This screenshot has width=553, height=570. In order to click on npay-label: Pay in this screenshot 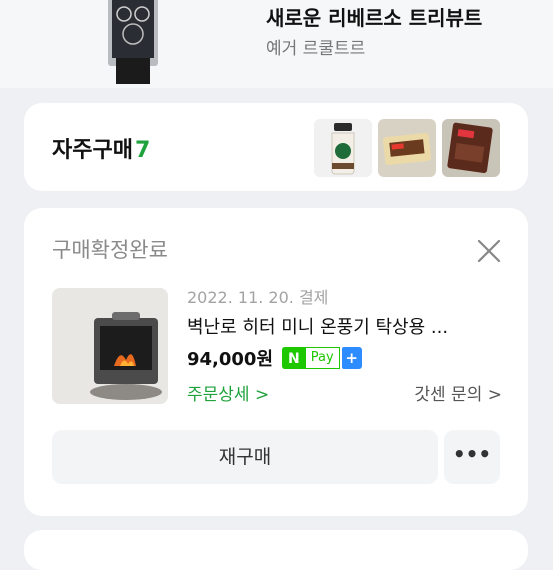, I will do `click(322, 358)`.